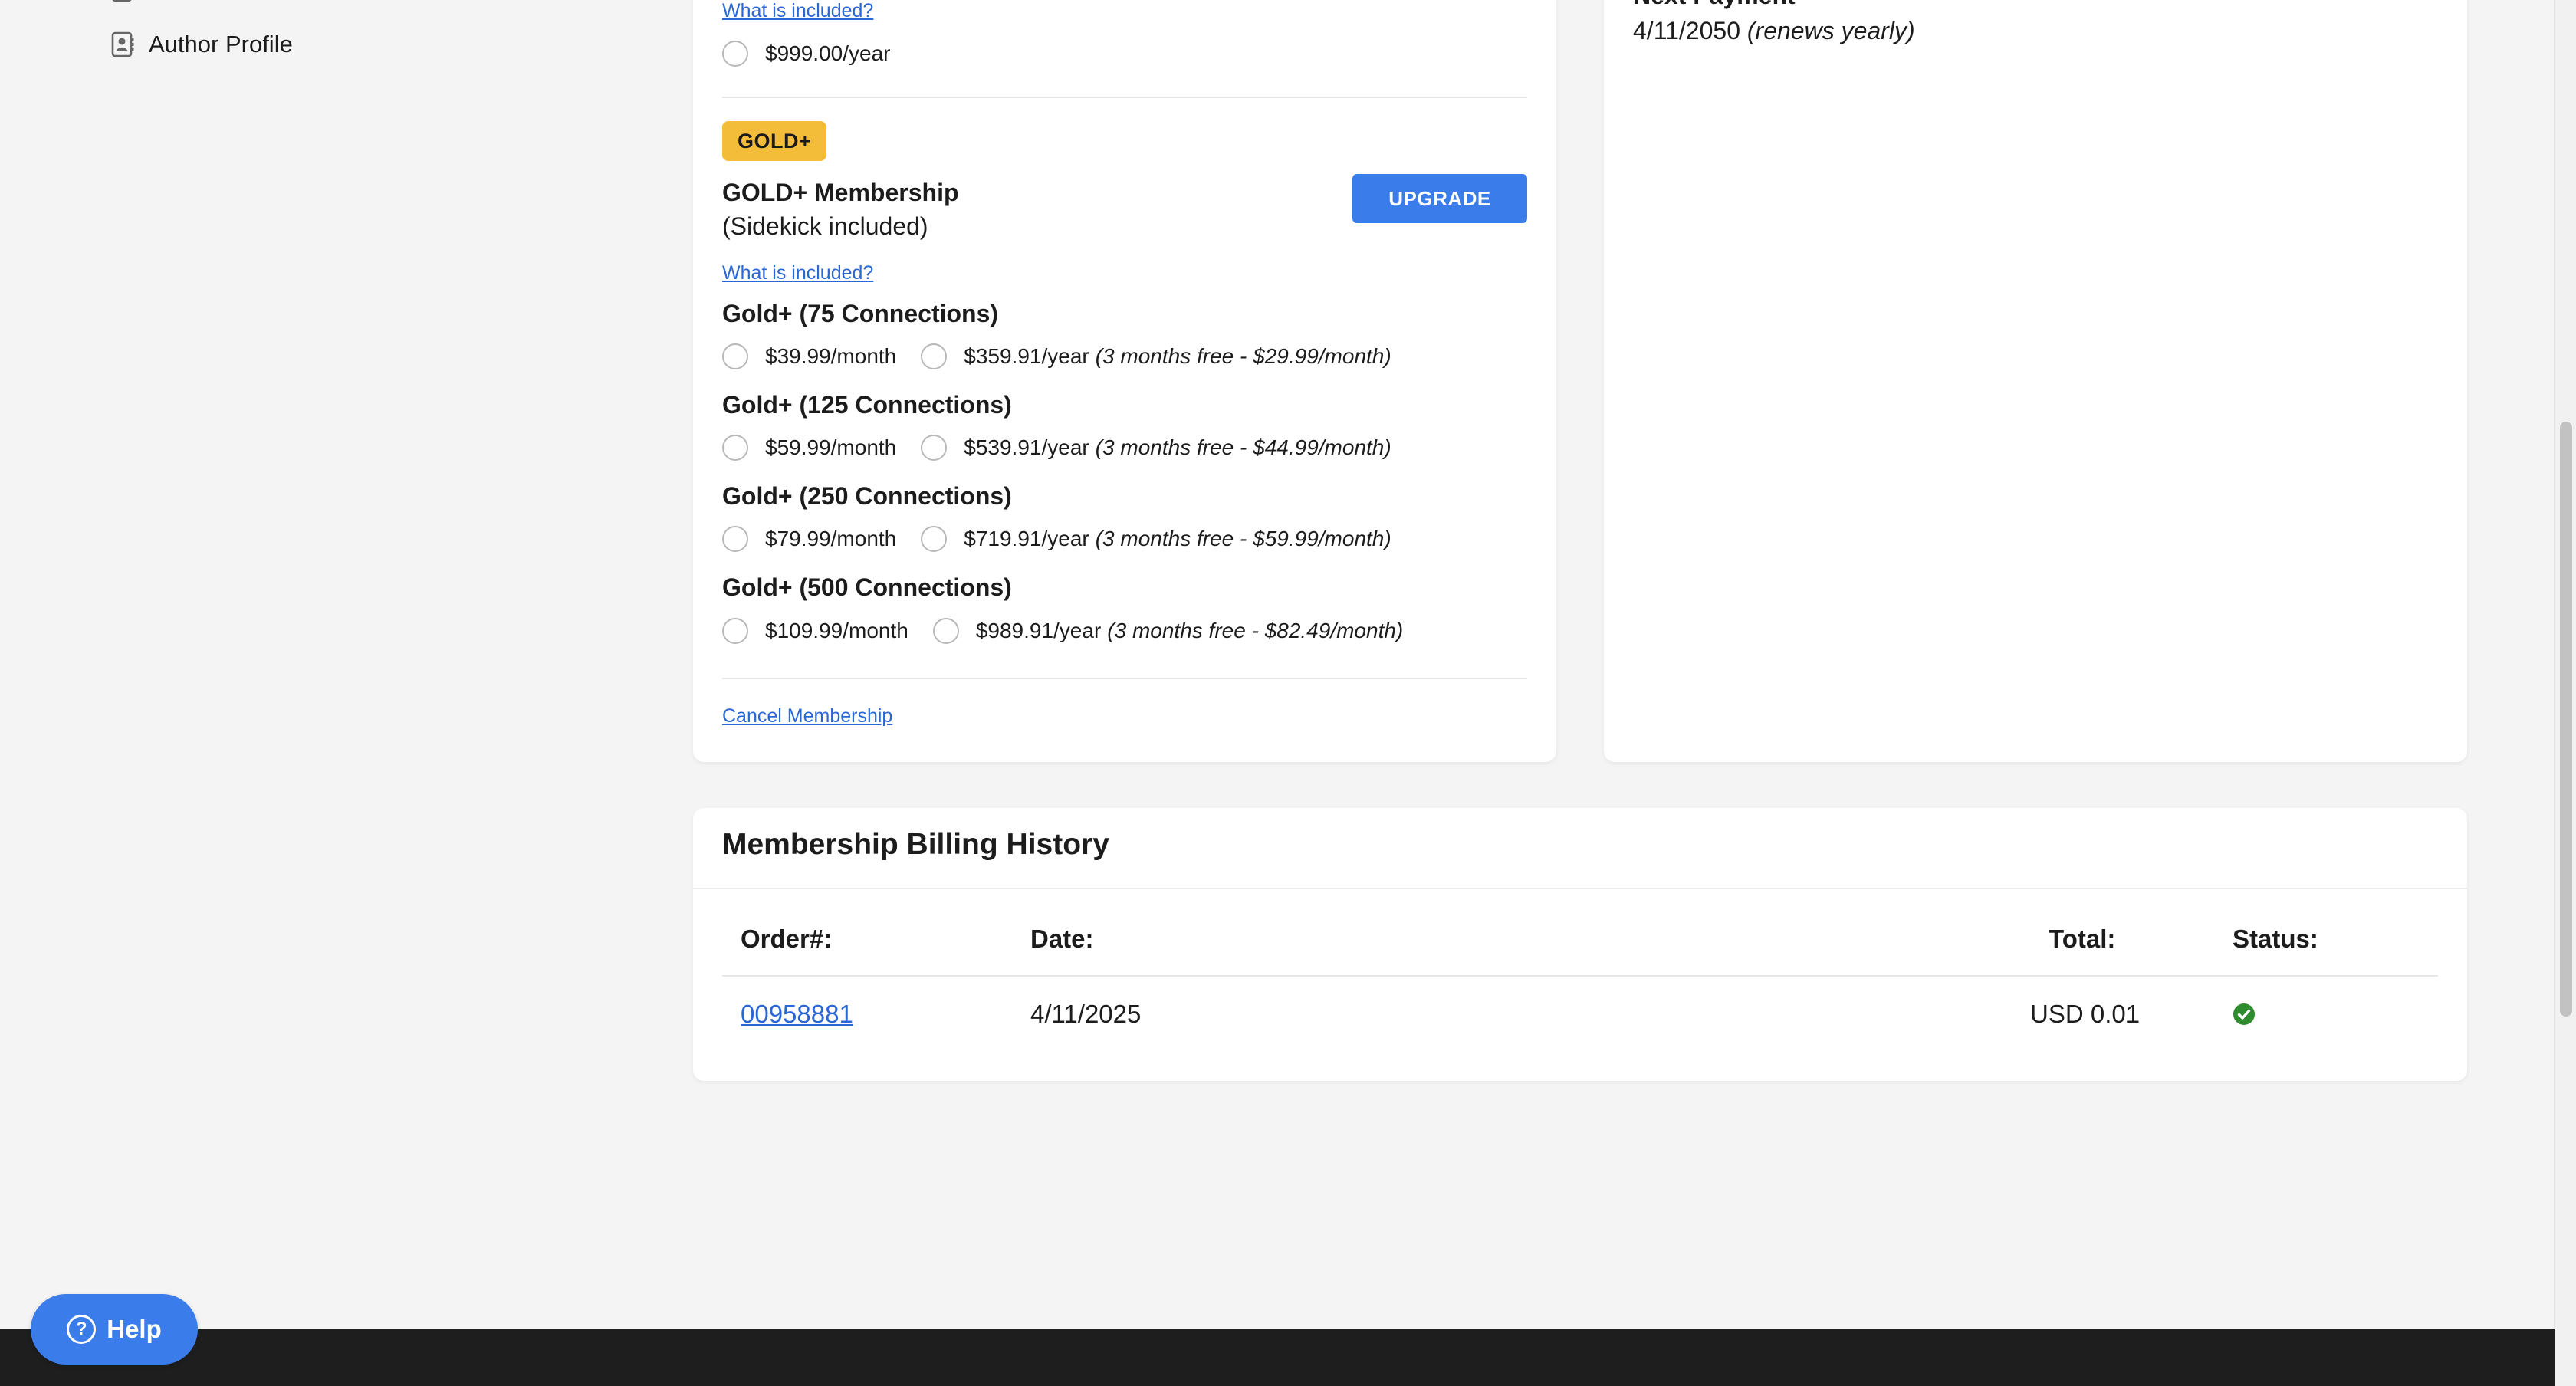  Describe the element at coordinates (2275, 939) in the screenshot. I see `column-header-status: Status:` at that location.